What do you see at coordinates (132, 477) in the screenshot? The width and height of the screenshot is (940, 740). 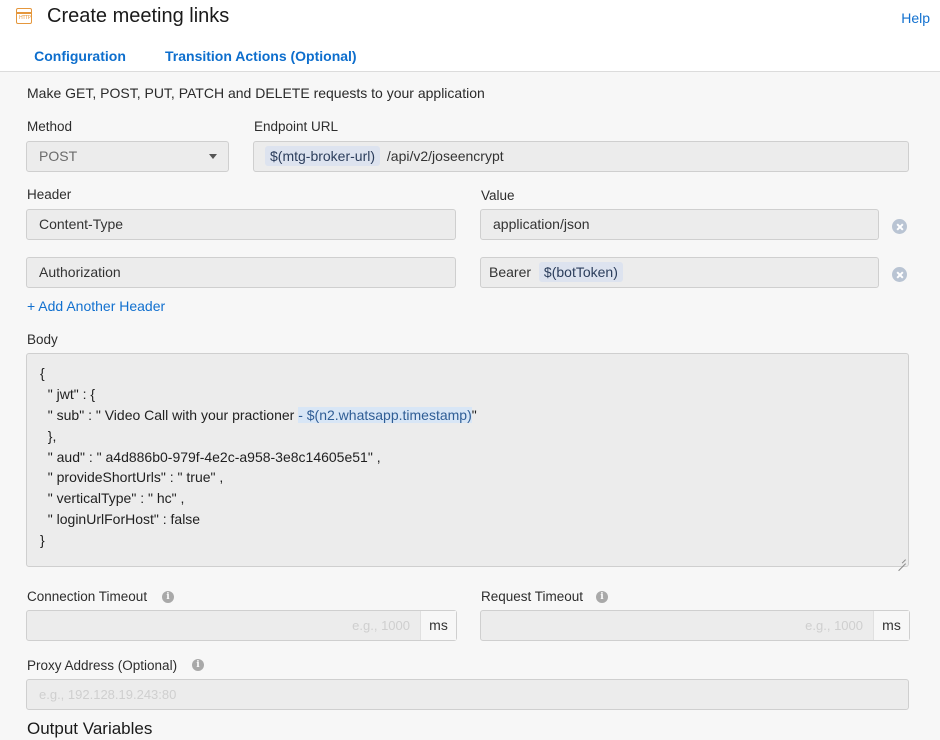 I see `body-line: " provideShortUrls" : " true" ,` at bounding box center [132, 477].